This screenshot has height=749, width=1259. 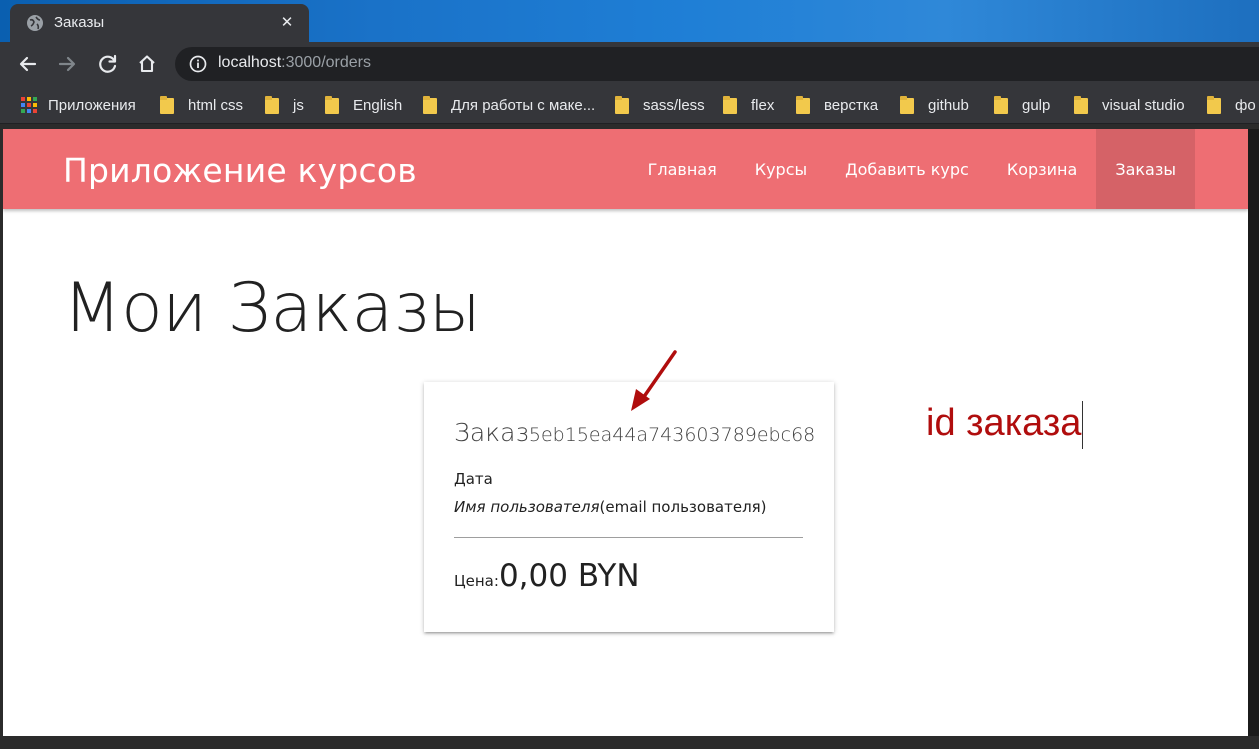 What do you see at coordinates (79, 22) in the screenshot?
I see `tab-title: Заказы` at bounding box center [79, 22].